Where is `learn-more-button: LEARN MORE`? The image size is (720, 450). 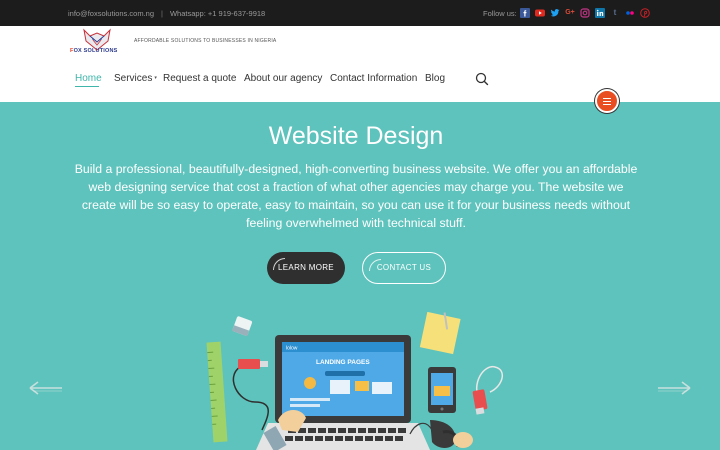 learn-more-button: LEARN MORE is located at coordinates (306, 268).